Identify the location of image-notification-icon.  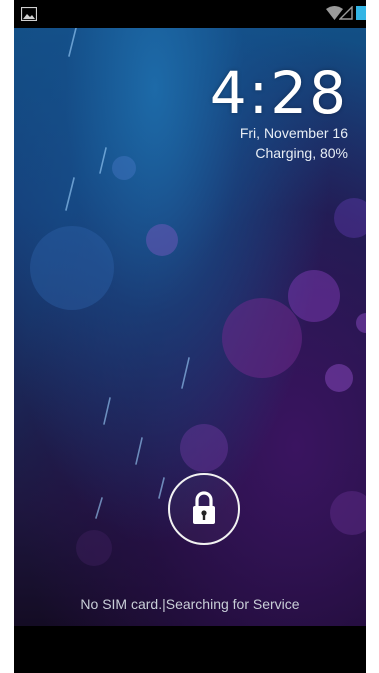
(29, 14).